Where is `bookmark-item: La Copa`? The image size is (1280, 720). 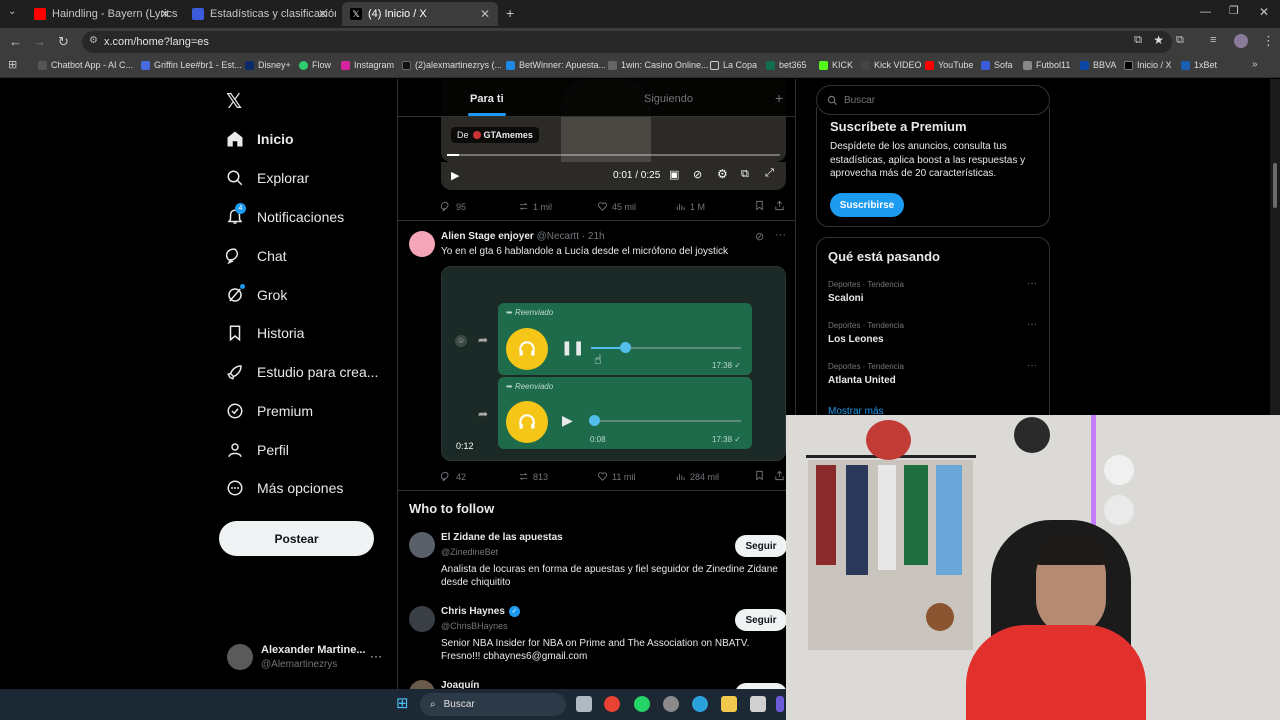 bookmark-item: La Copa is located at coordinates (733, 65).